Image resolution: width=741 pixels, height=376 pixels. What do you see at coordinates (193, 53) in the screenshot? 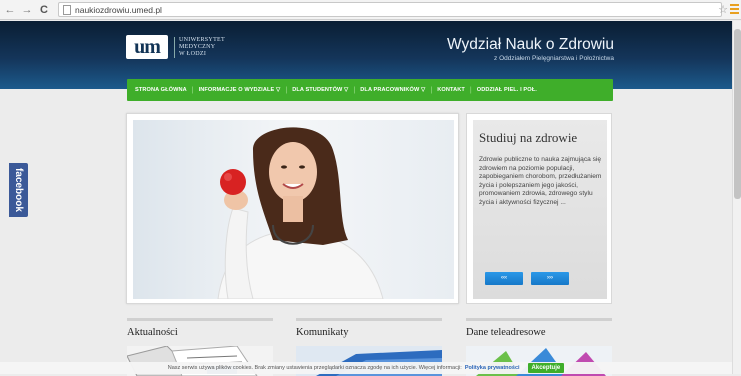
I see `logo-line-3: W ŁODZI` at bounding box center [193, 53].